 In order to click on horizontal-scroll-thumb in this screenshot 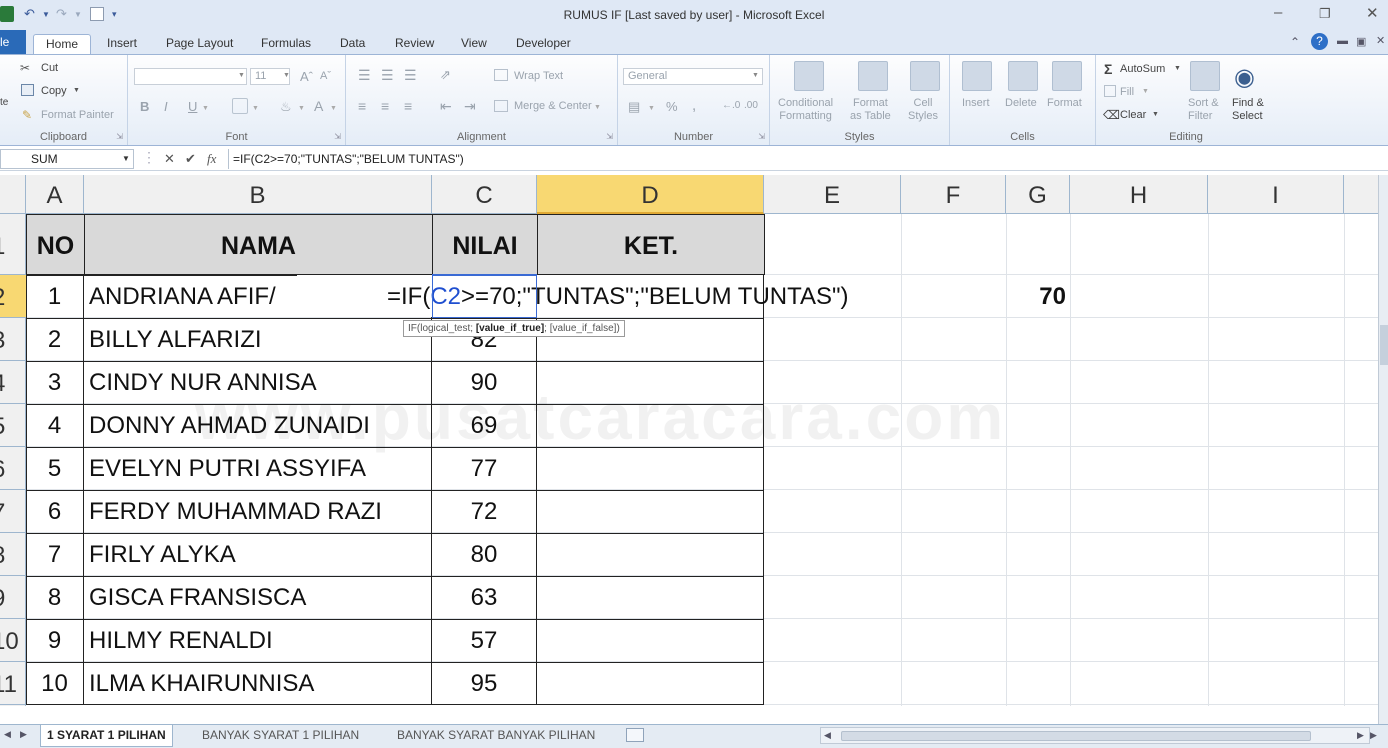, I will do `click(1076, 736)`.